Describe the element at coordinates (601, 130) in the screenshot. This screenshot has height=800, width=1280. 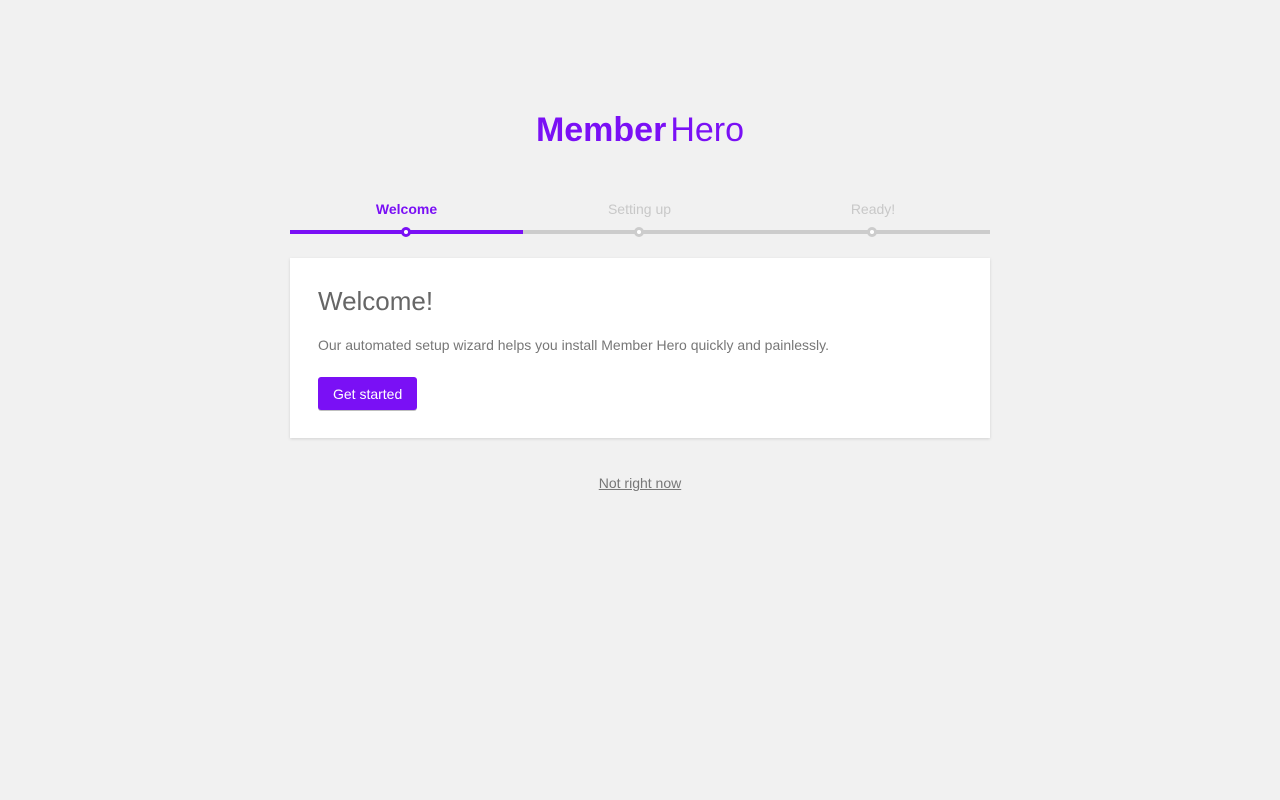
I see `logo-word-bold: Member` at that location.